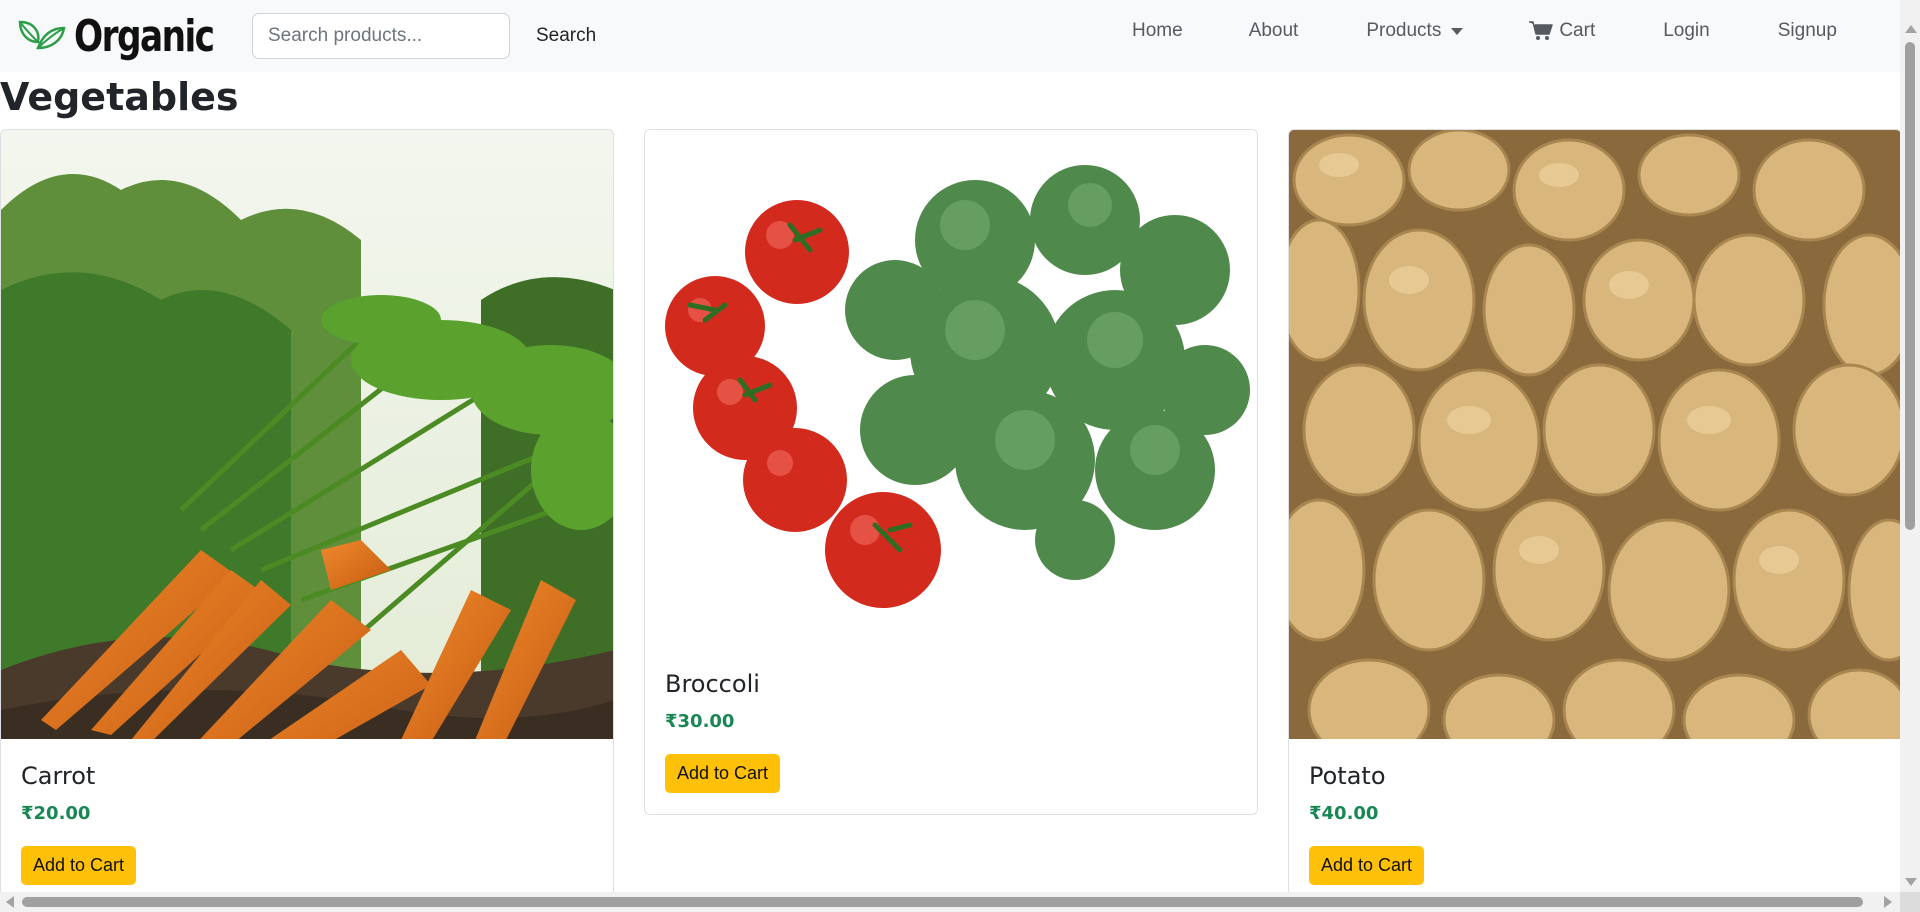 The width and height of the screenshot is (1920, 912). I want to click on nav-signup-link: Signup, so click(1807, 31).